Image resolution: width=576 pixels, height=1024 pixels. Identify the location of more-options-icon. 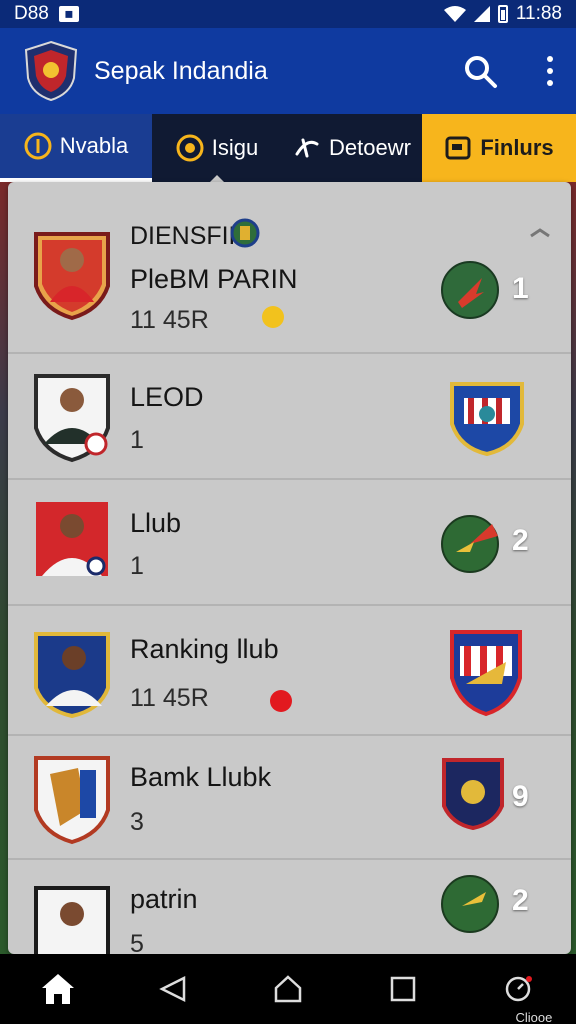
(550, 71).